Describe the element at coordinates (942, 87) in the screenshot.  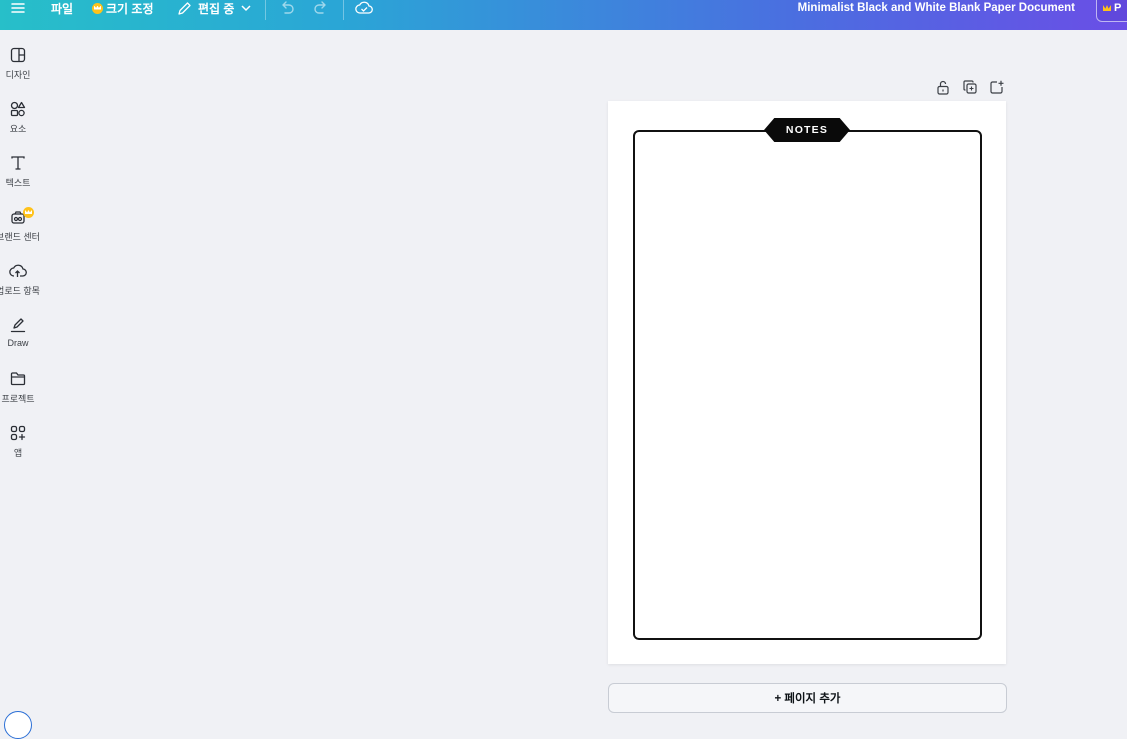
I see `lock-icon` at that location.